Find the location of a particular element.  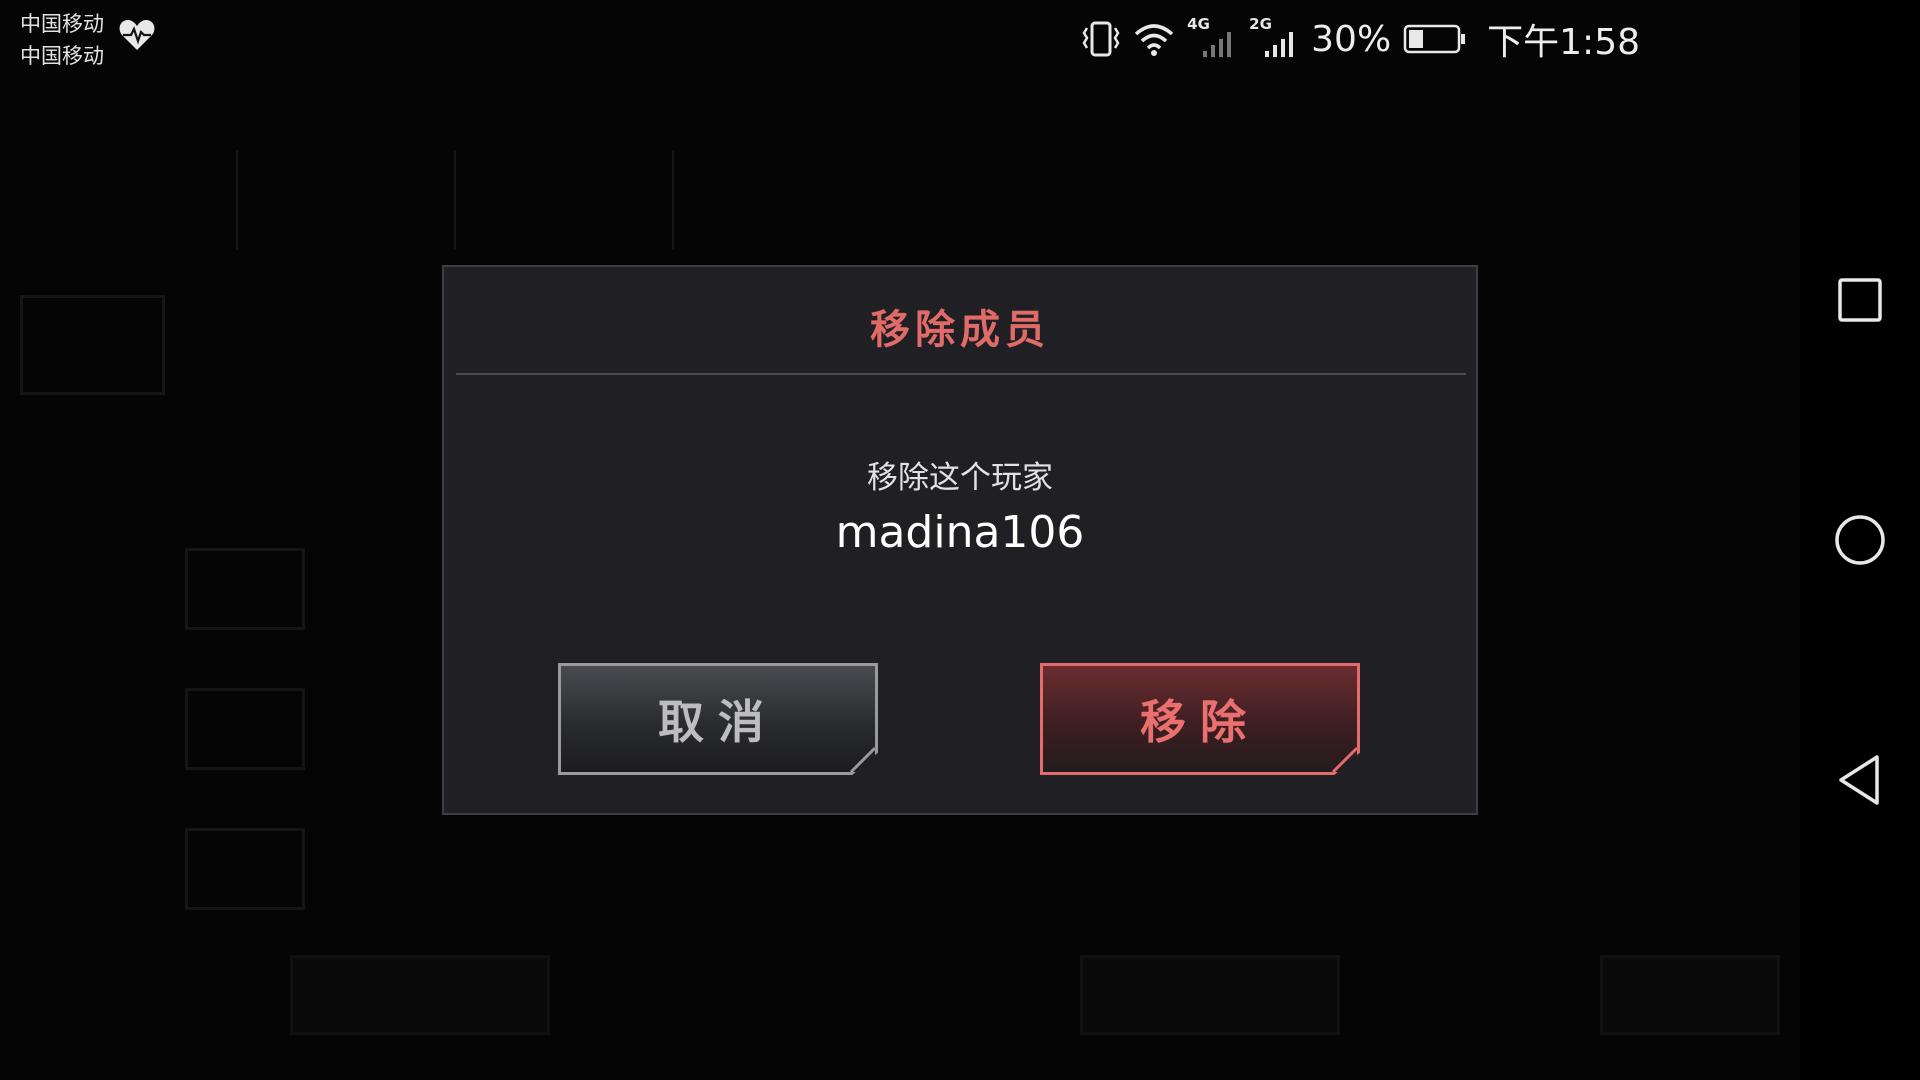

back-icon is located at coordinates (1859, 780).